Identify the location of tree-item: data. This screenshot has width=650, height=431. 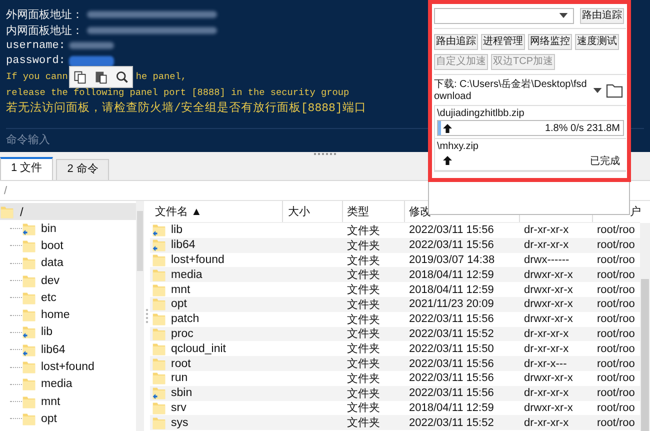
(52, 263).